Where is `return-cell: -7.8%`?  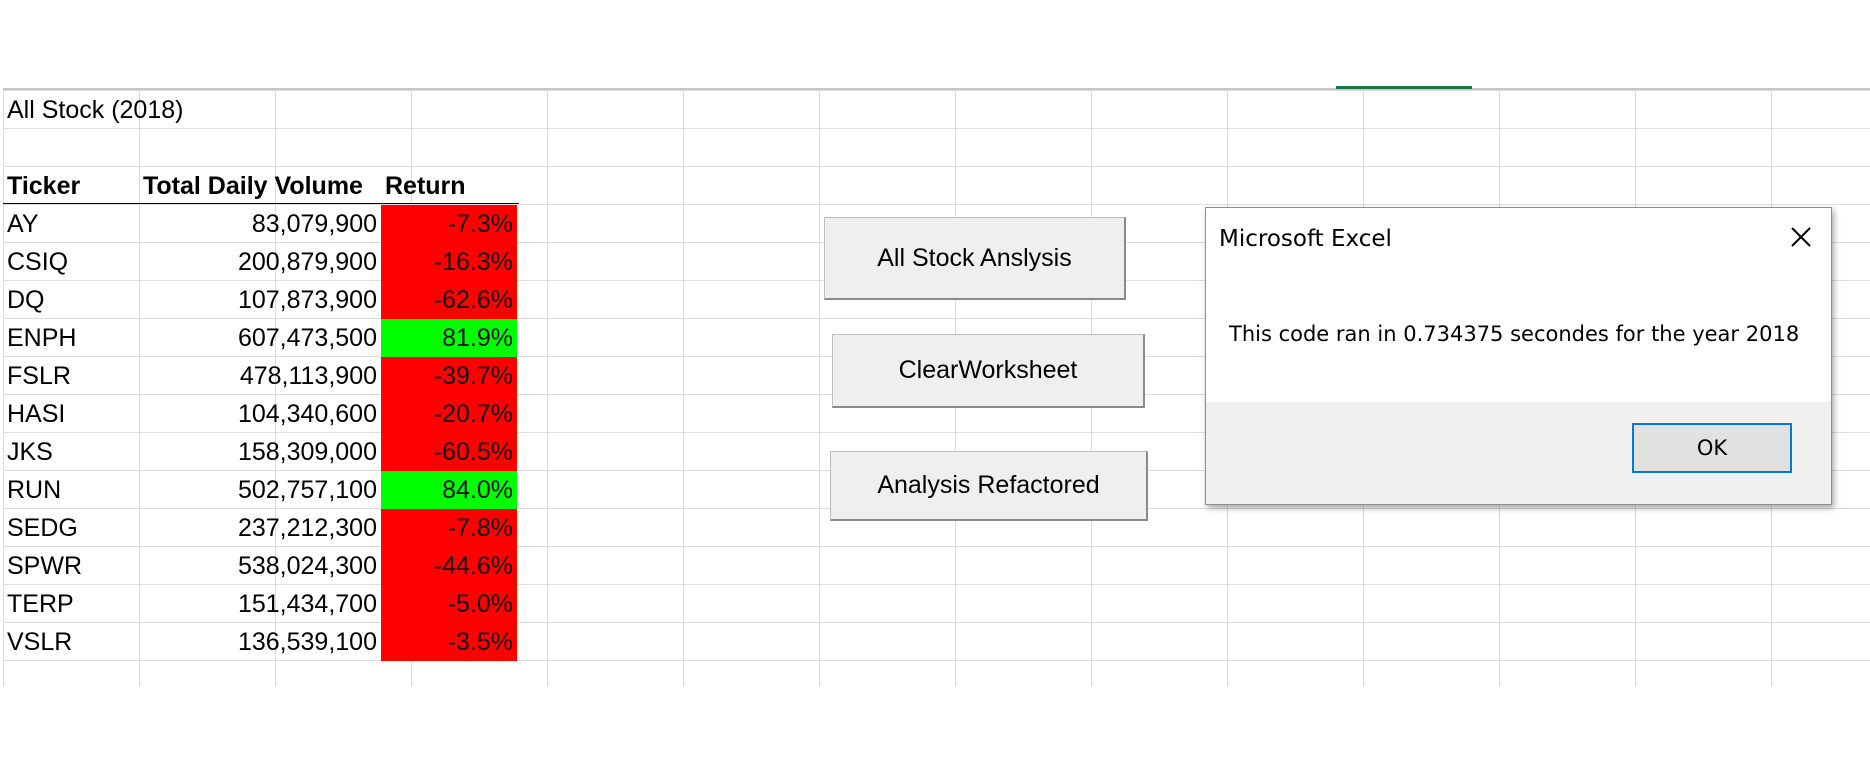
return-cell: -7.8% is located at coordinates (449, 528).